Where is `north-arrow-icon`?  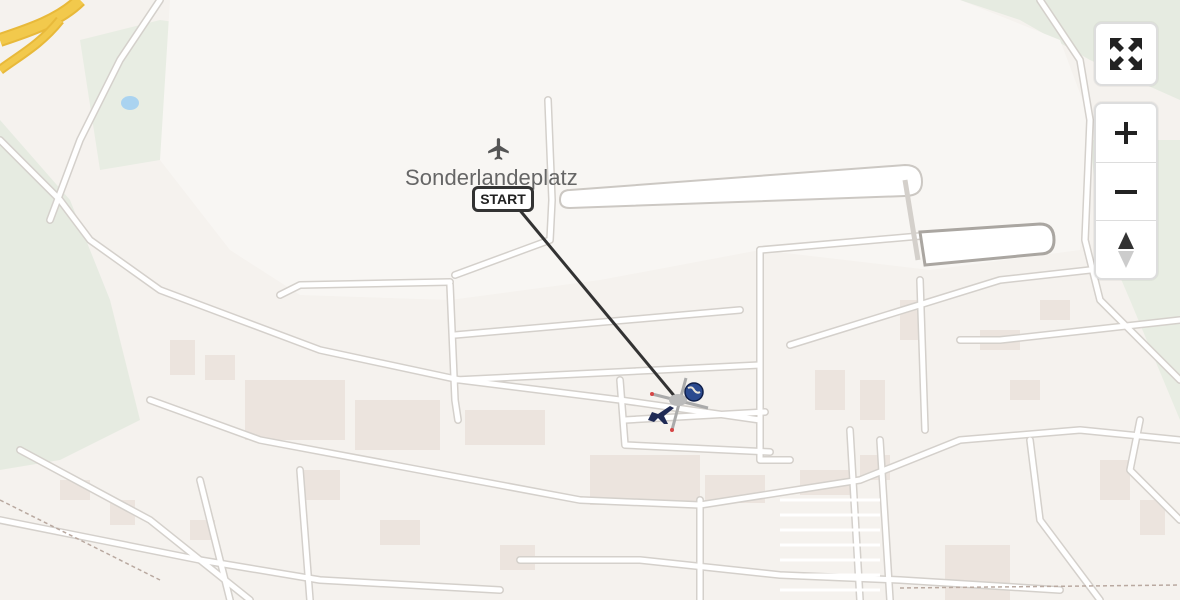 north-arrow-icon is located at coordinates (1126, 250).